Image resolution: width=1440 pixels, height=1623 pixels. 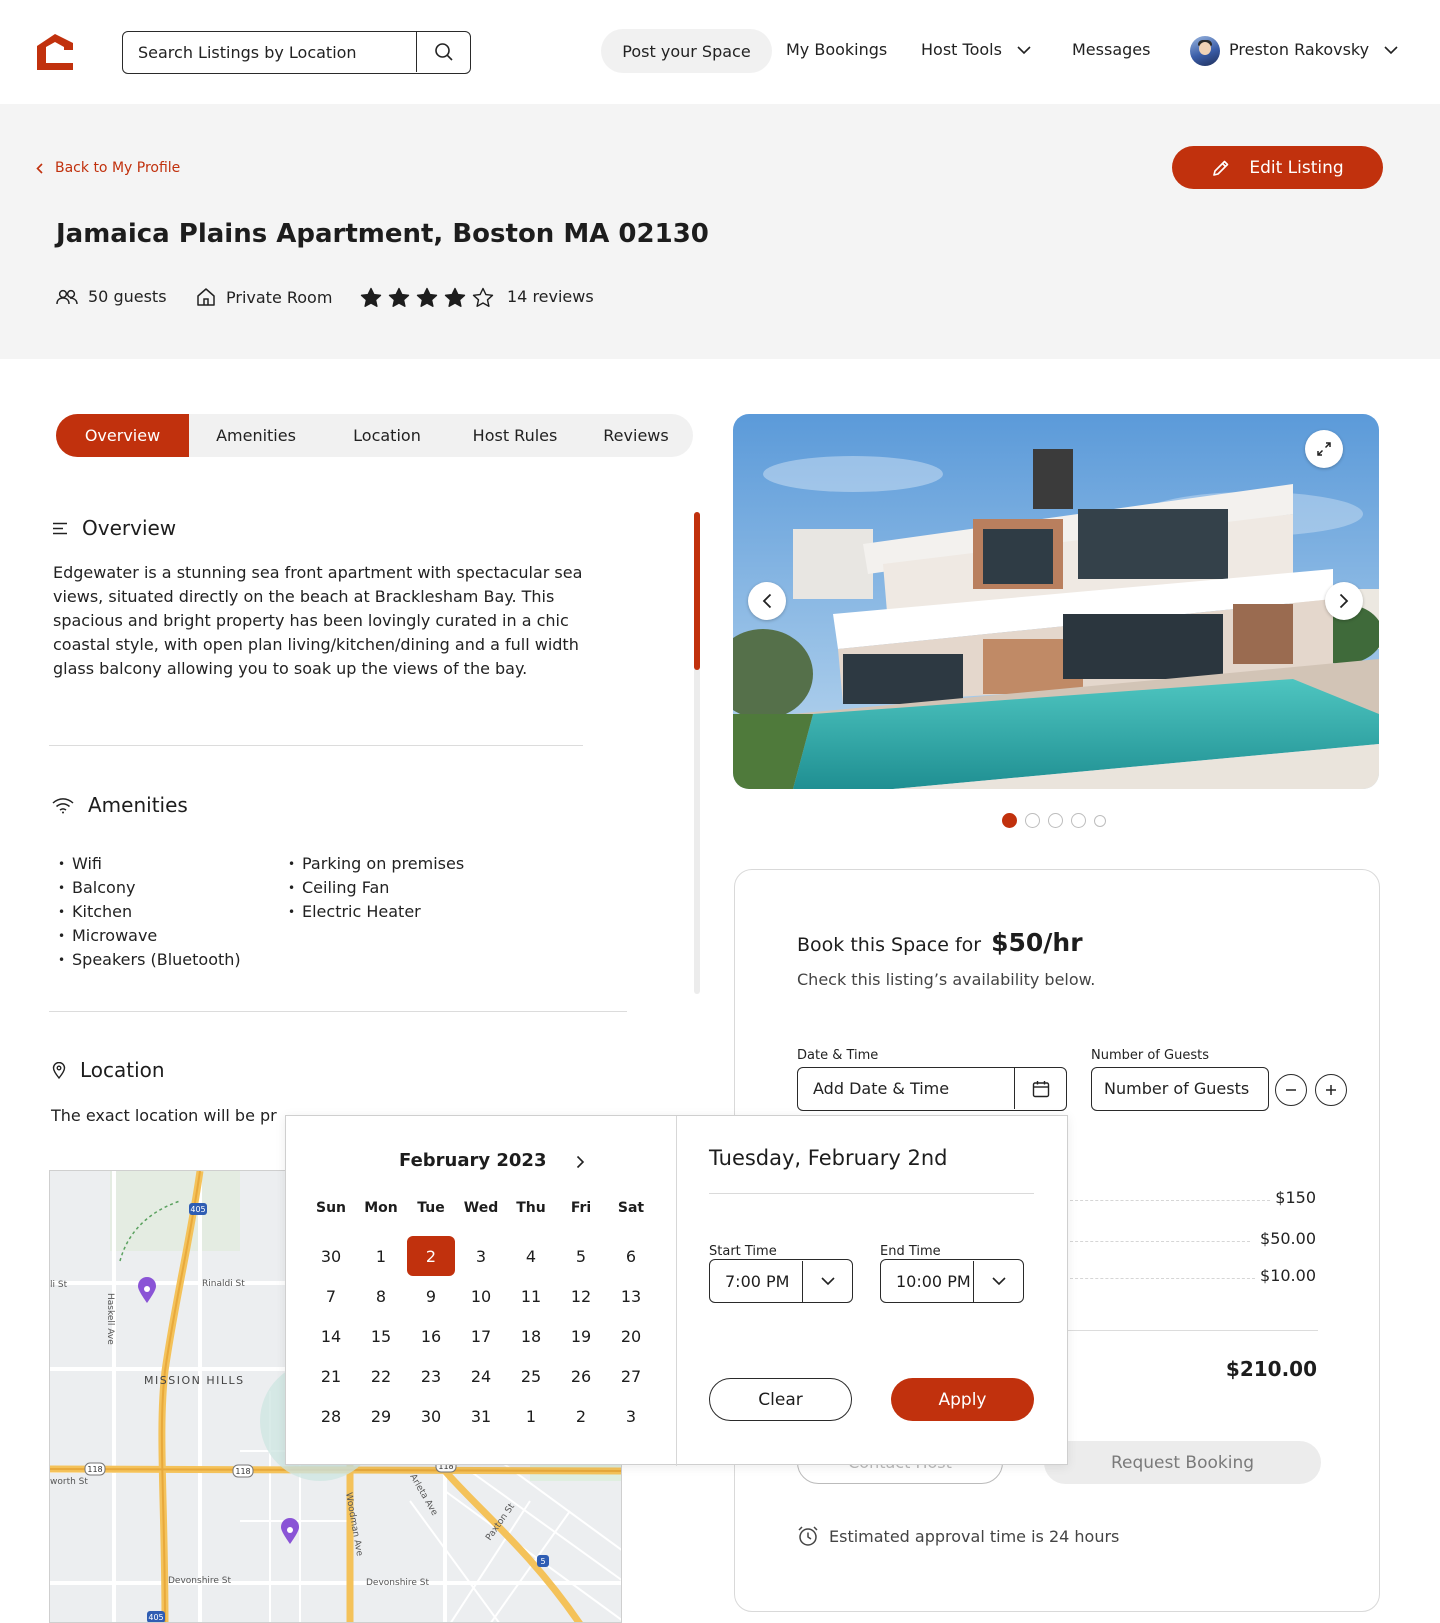 What do you see at coordinates (531, 1296) in the screenshot?
I see `calendar-day: 11` at bounding box center [531, 1296].